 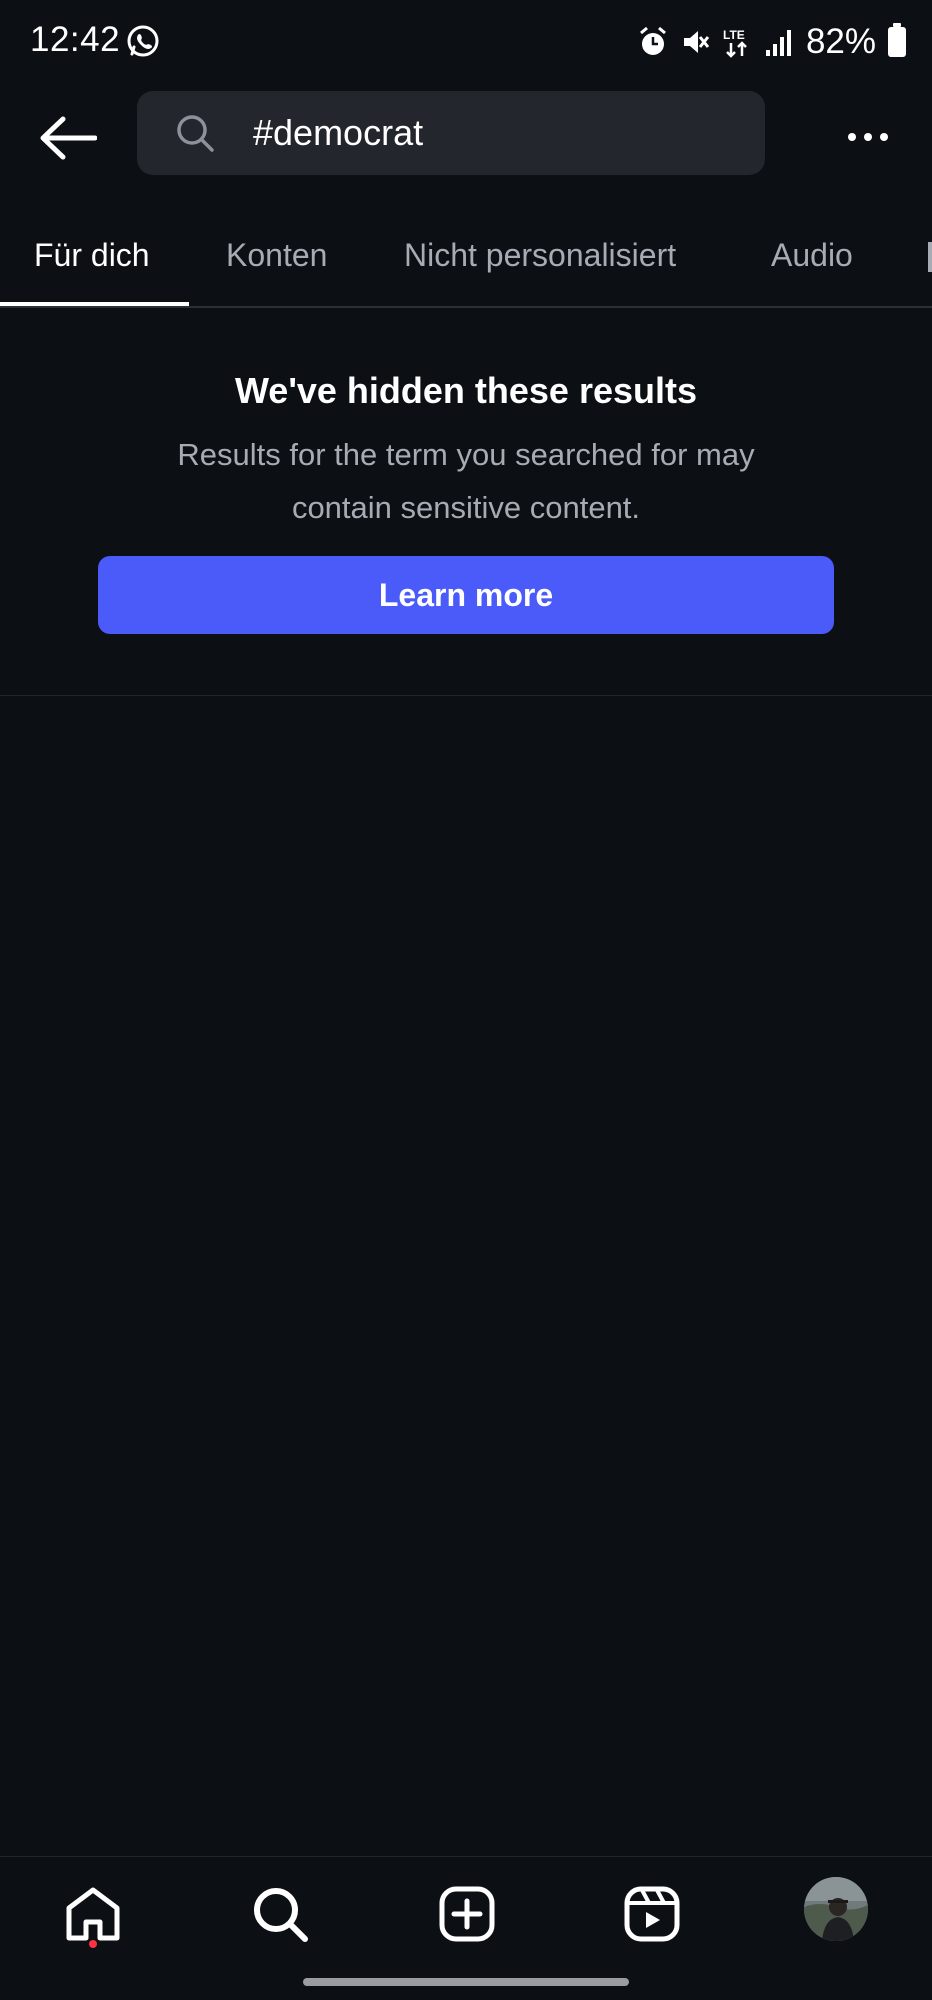 I want to click on status-right: LTE 82%, so click(x=772, y=42).